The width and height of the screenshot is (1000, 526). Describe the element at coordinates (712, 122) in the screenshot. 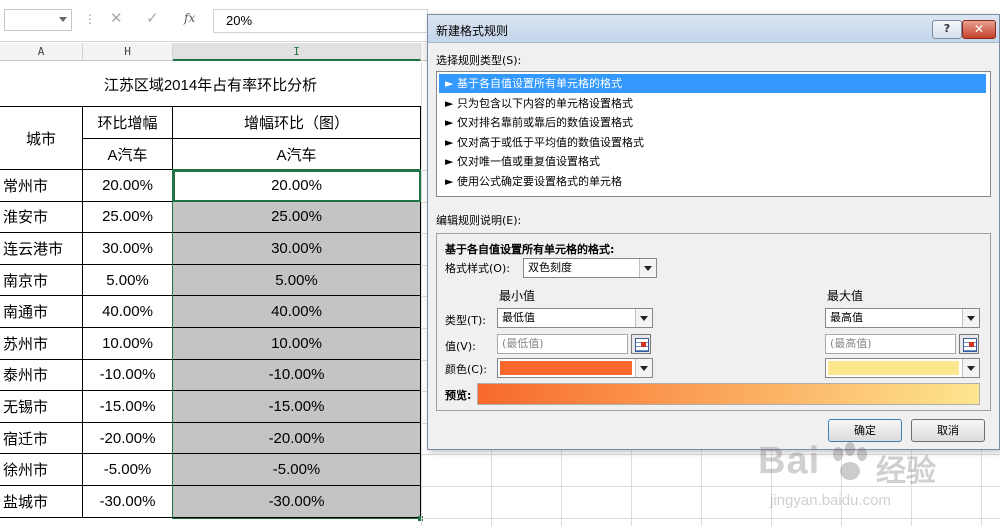

I see `rule-type-item: ► 仅对排名靠前或靠后的数值设置格式` at that location.